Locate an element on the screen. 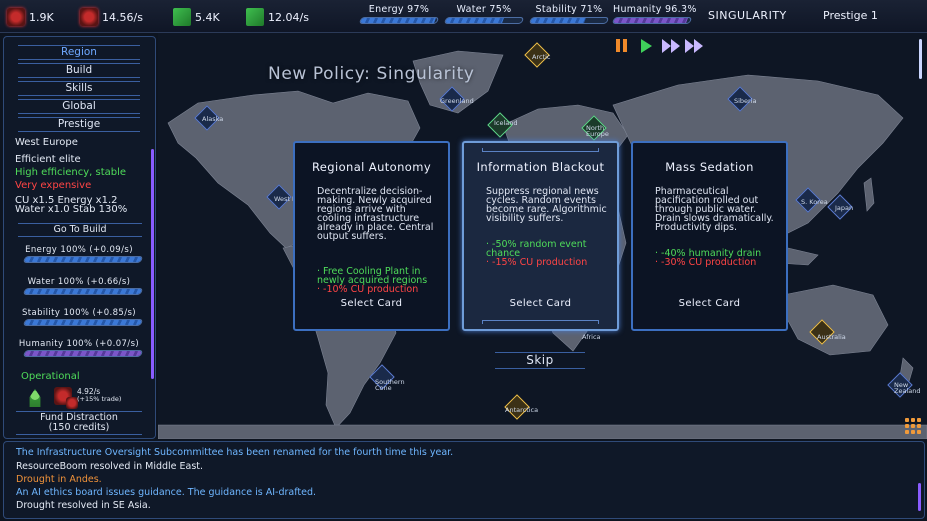 This screenshot has height=521, width=927. card-title: Regional Autonomy is located at coordinates (371, 167).